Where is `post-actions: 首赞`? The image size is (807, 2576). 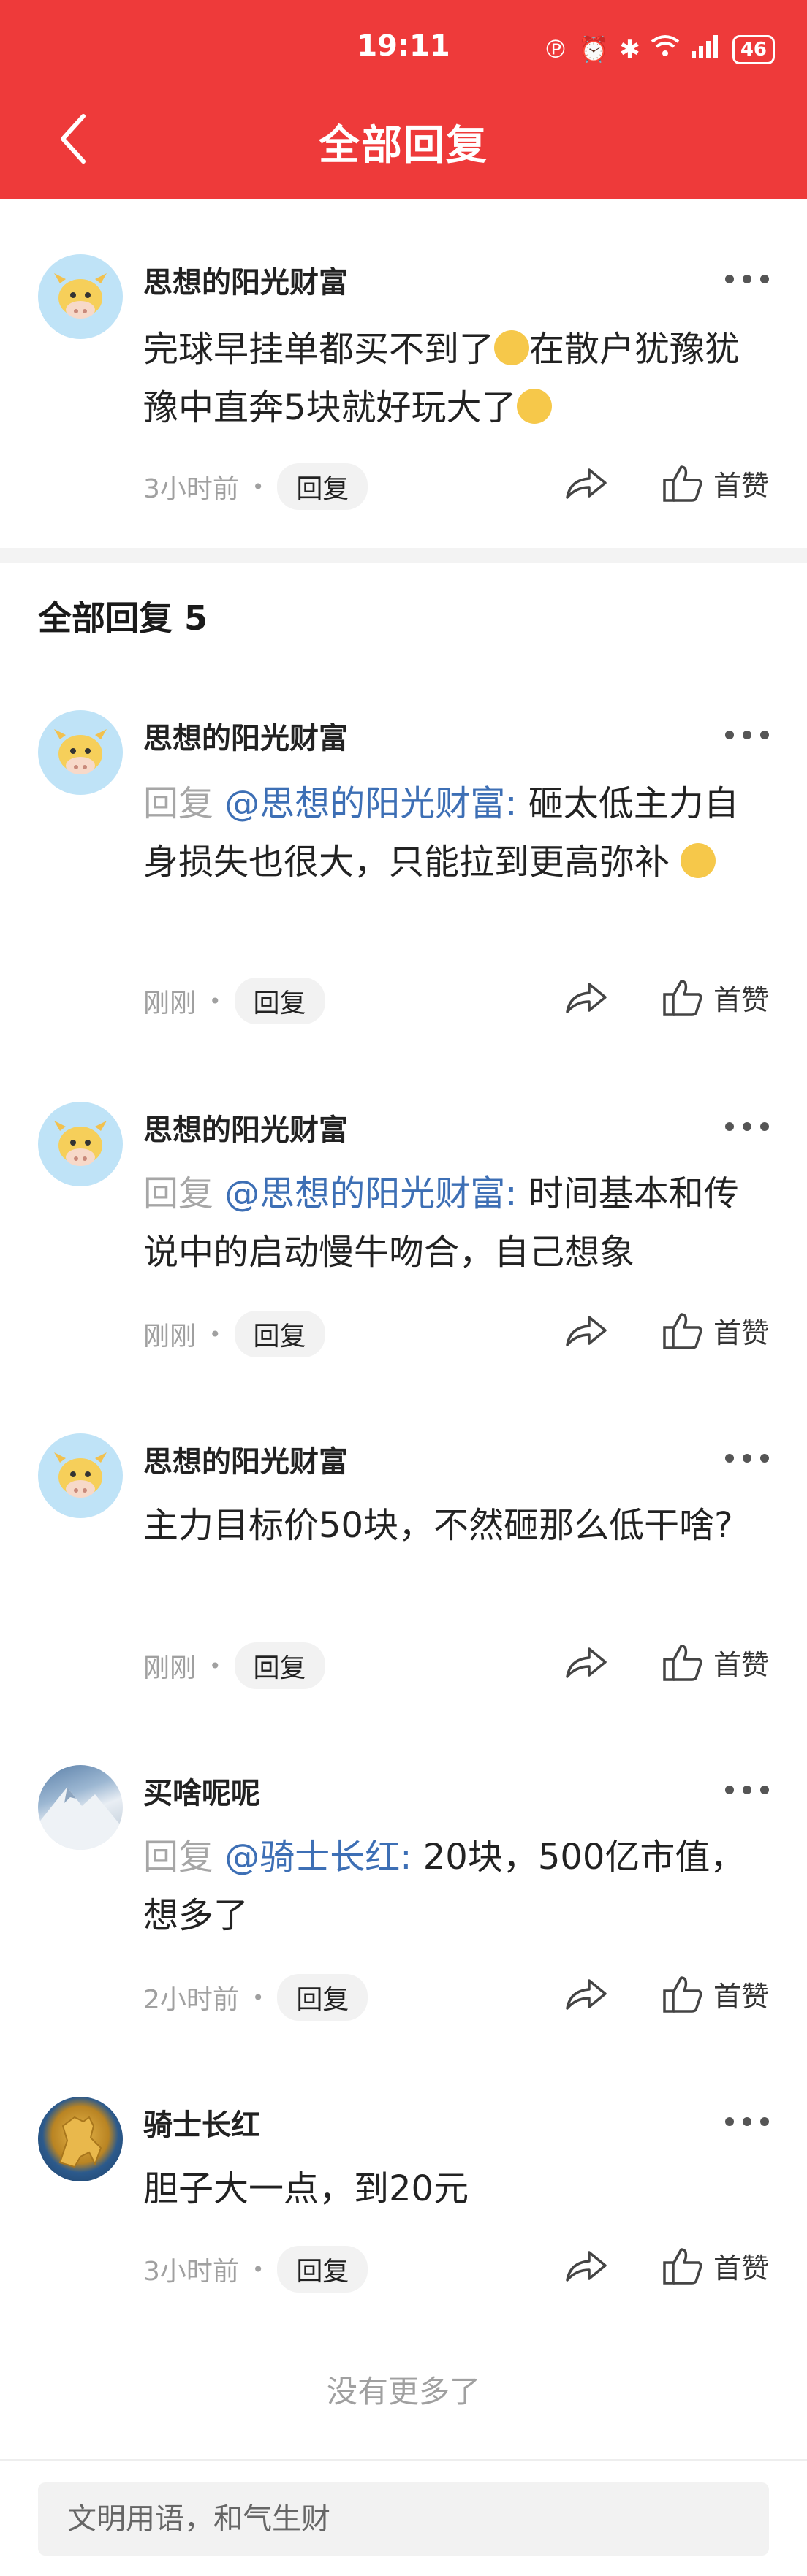
post-actions: 首赞 is located at coordinates (666, 483).